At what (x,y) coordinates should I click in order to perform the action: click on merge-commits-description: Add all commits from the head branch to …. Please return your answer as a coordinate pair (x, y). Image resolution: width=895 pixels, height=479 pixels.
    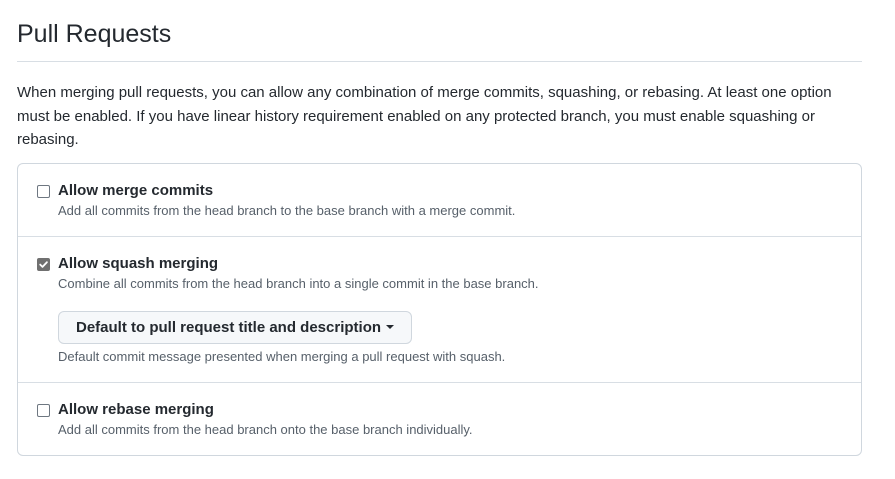
    Looking at the image, I should click on (287, 210).